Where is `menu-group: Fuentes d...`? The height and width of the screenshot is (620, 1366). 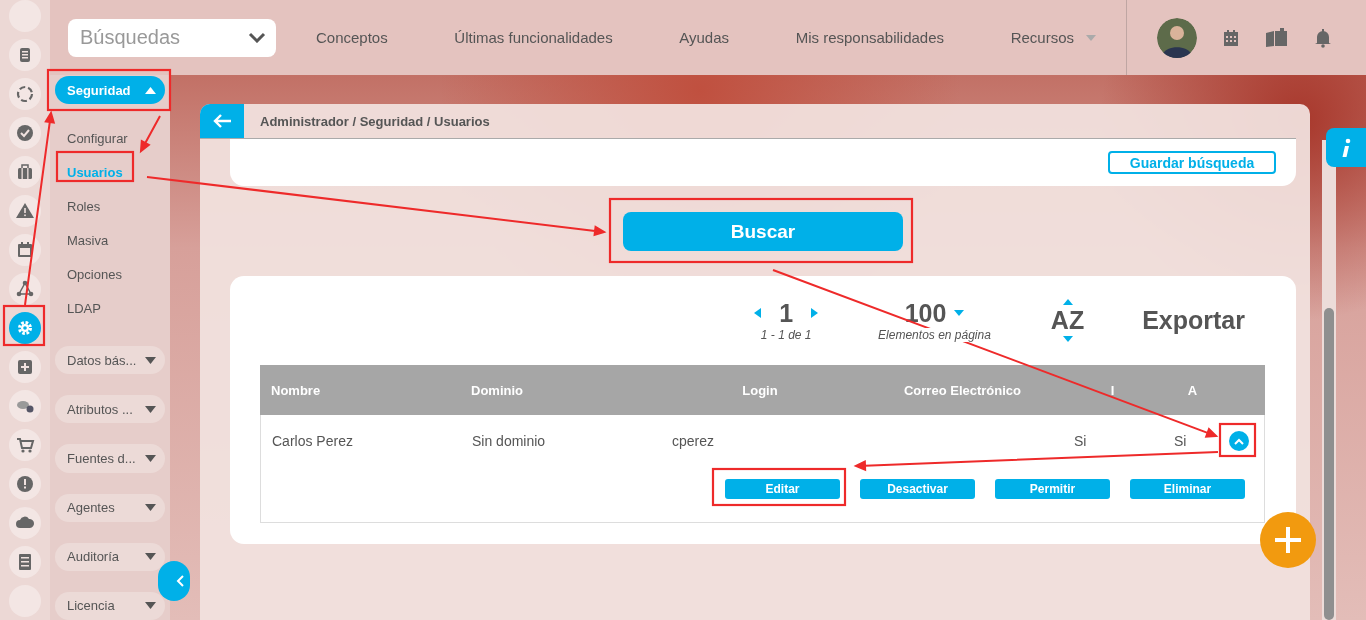 menu-group: Fuentes d... is located at coordinates (110, 458).